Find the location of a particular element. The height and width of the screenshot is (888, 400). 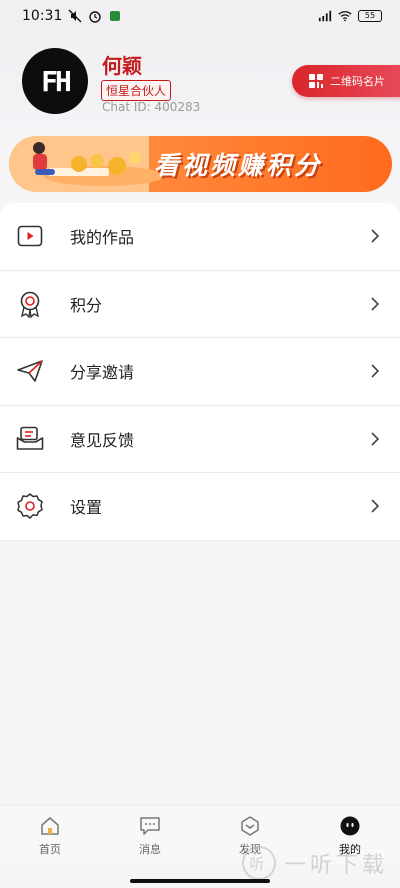

discover-icon is located at coordinates (250, 826).